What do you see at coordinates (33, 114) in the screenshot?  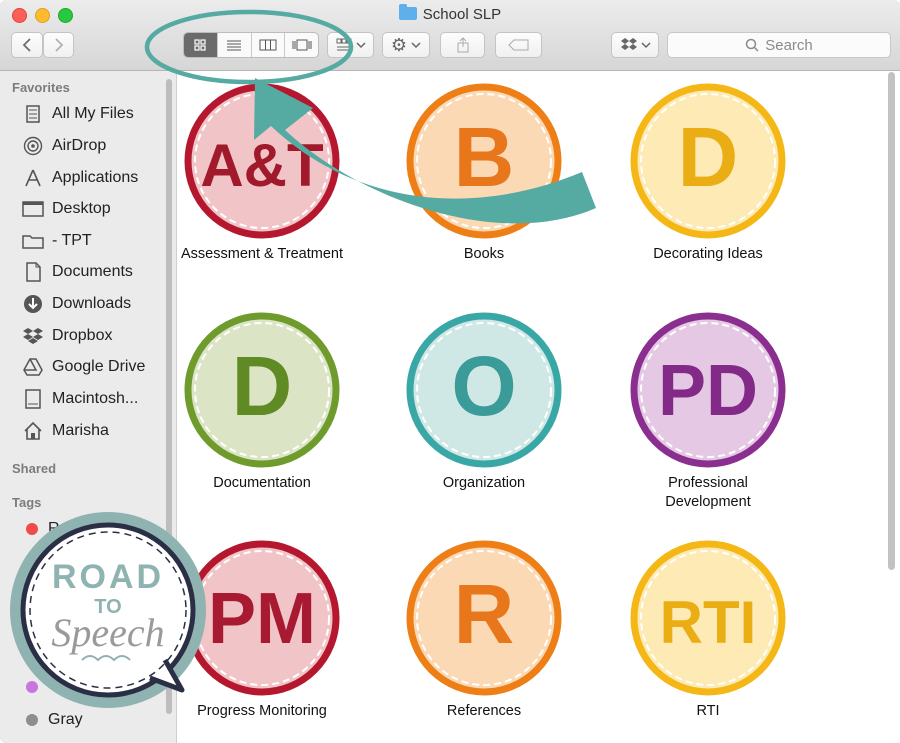 I see `all-files-icon` at bounding box center [33, 114].